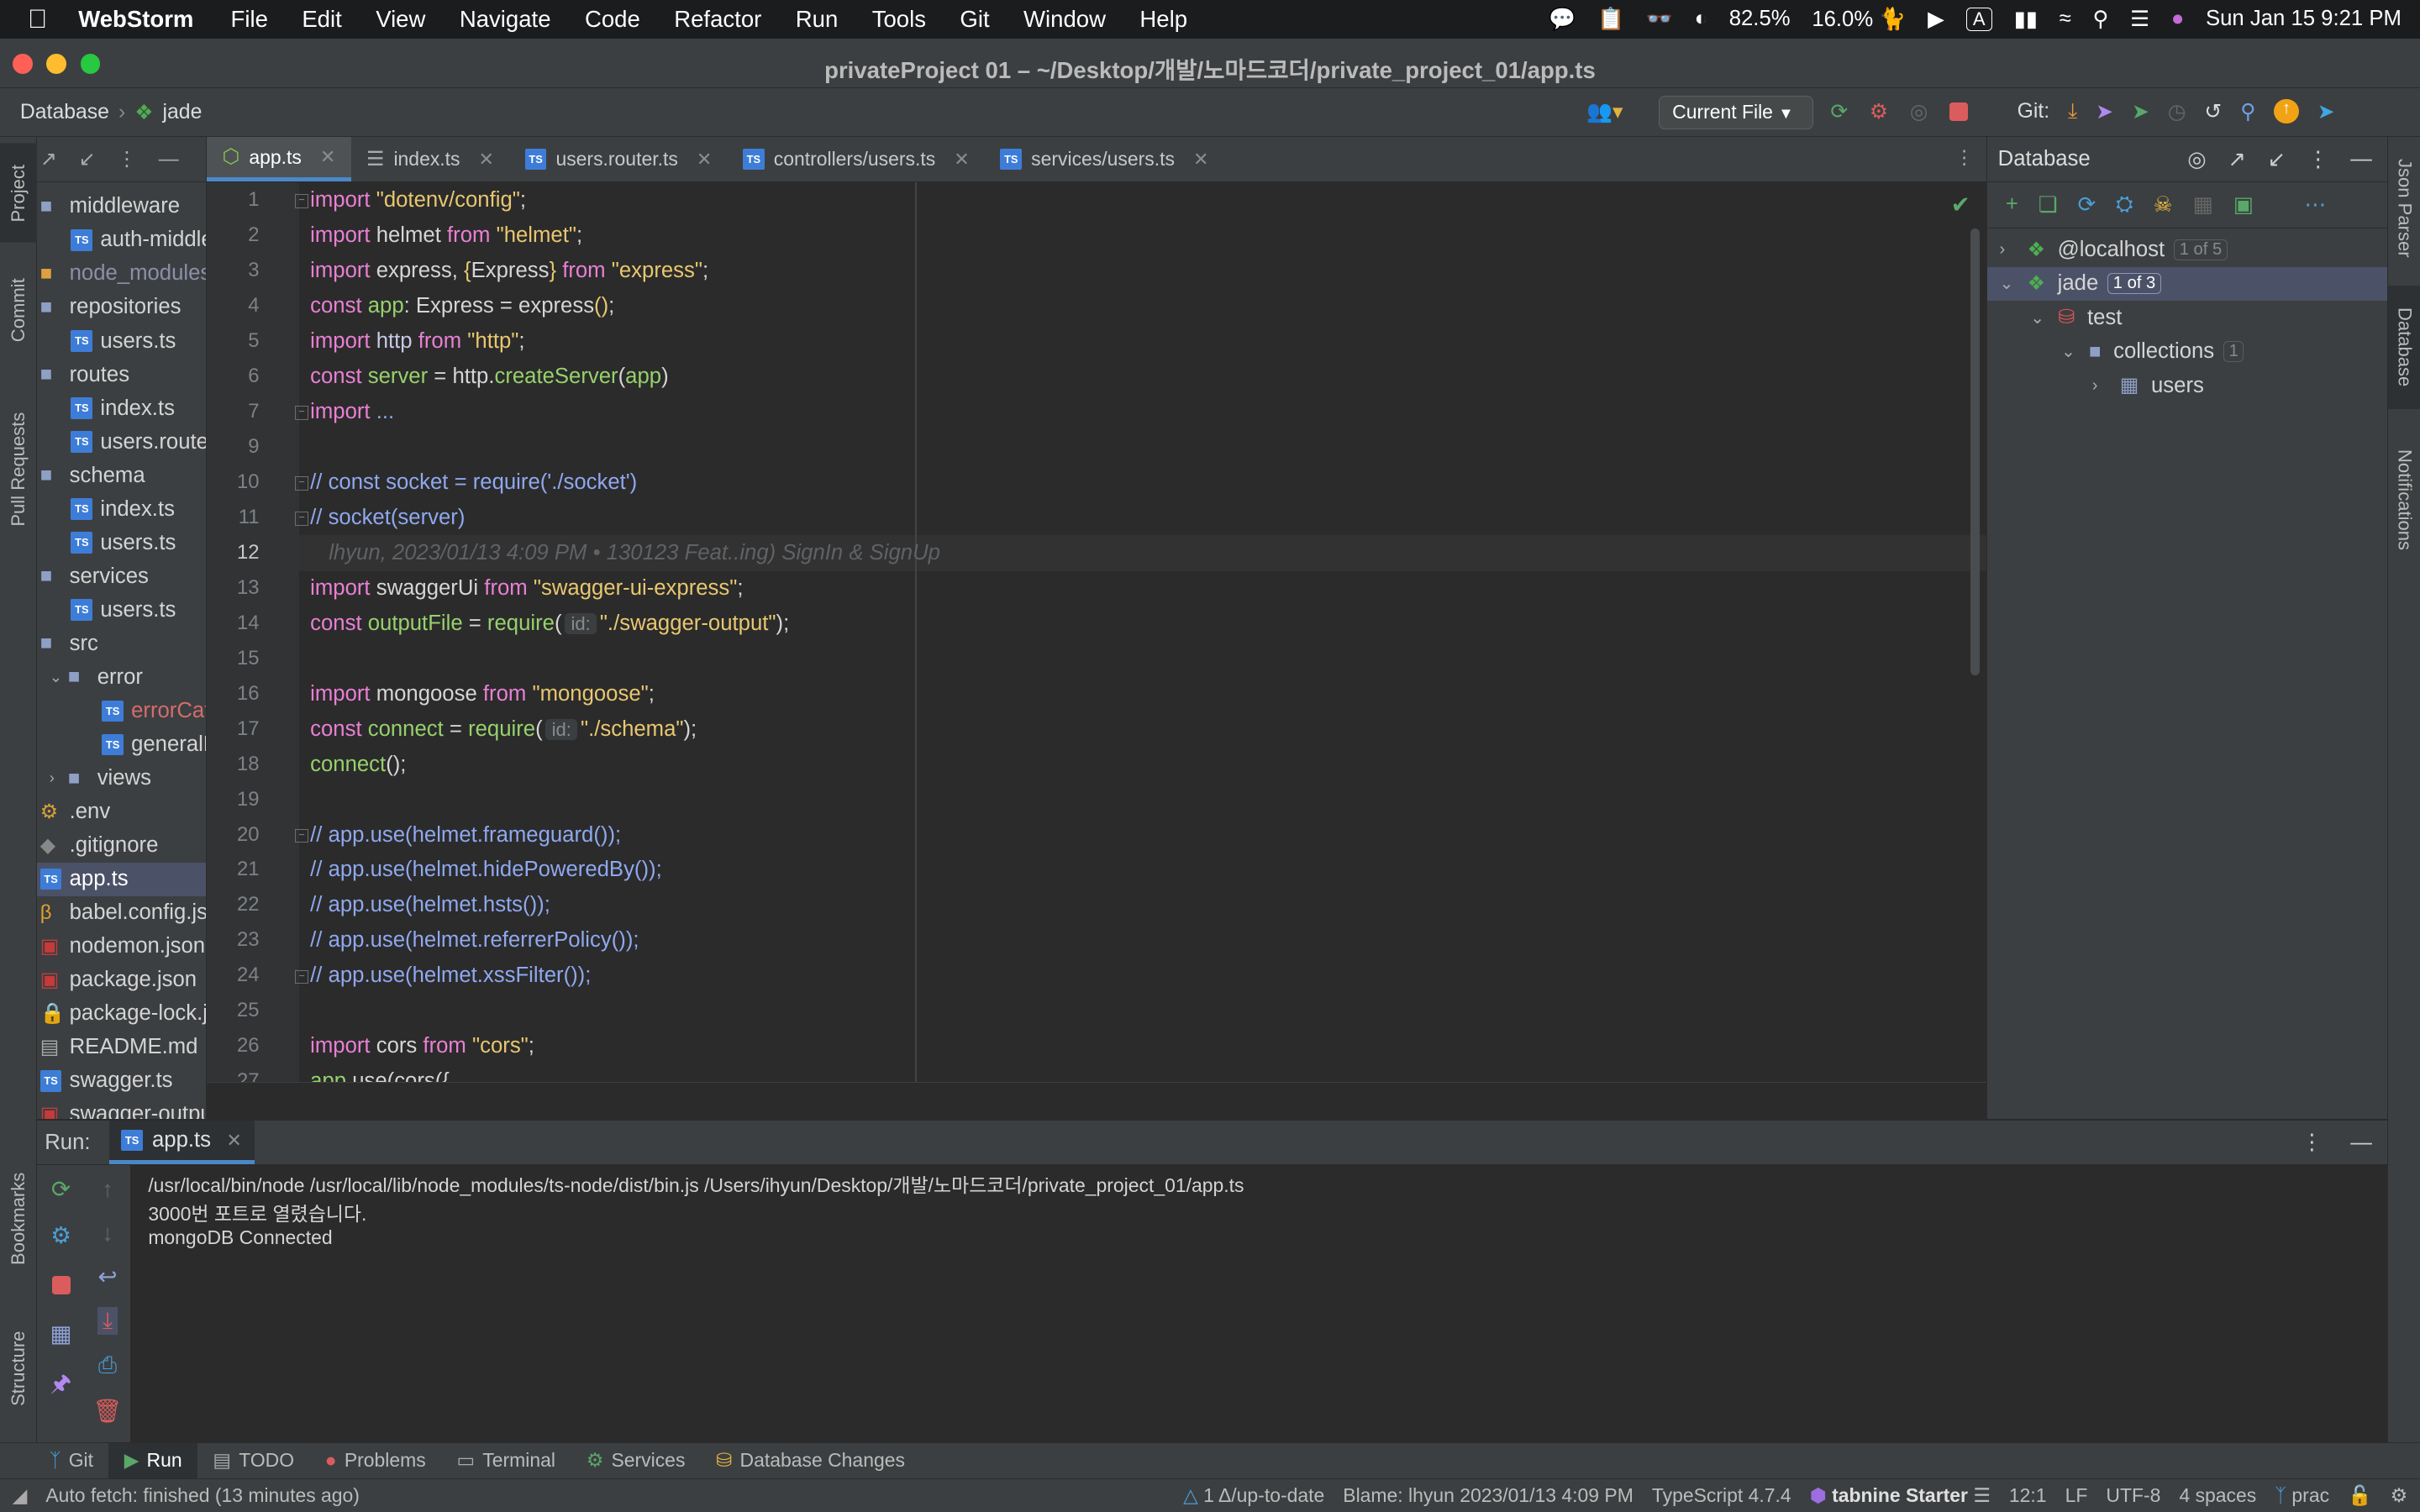  What do you see at coordinates (1163, 19) in the screenshot?
I see `menu-help: Help` at bounding box center [1163, 19].